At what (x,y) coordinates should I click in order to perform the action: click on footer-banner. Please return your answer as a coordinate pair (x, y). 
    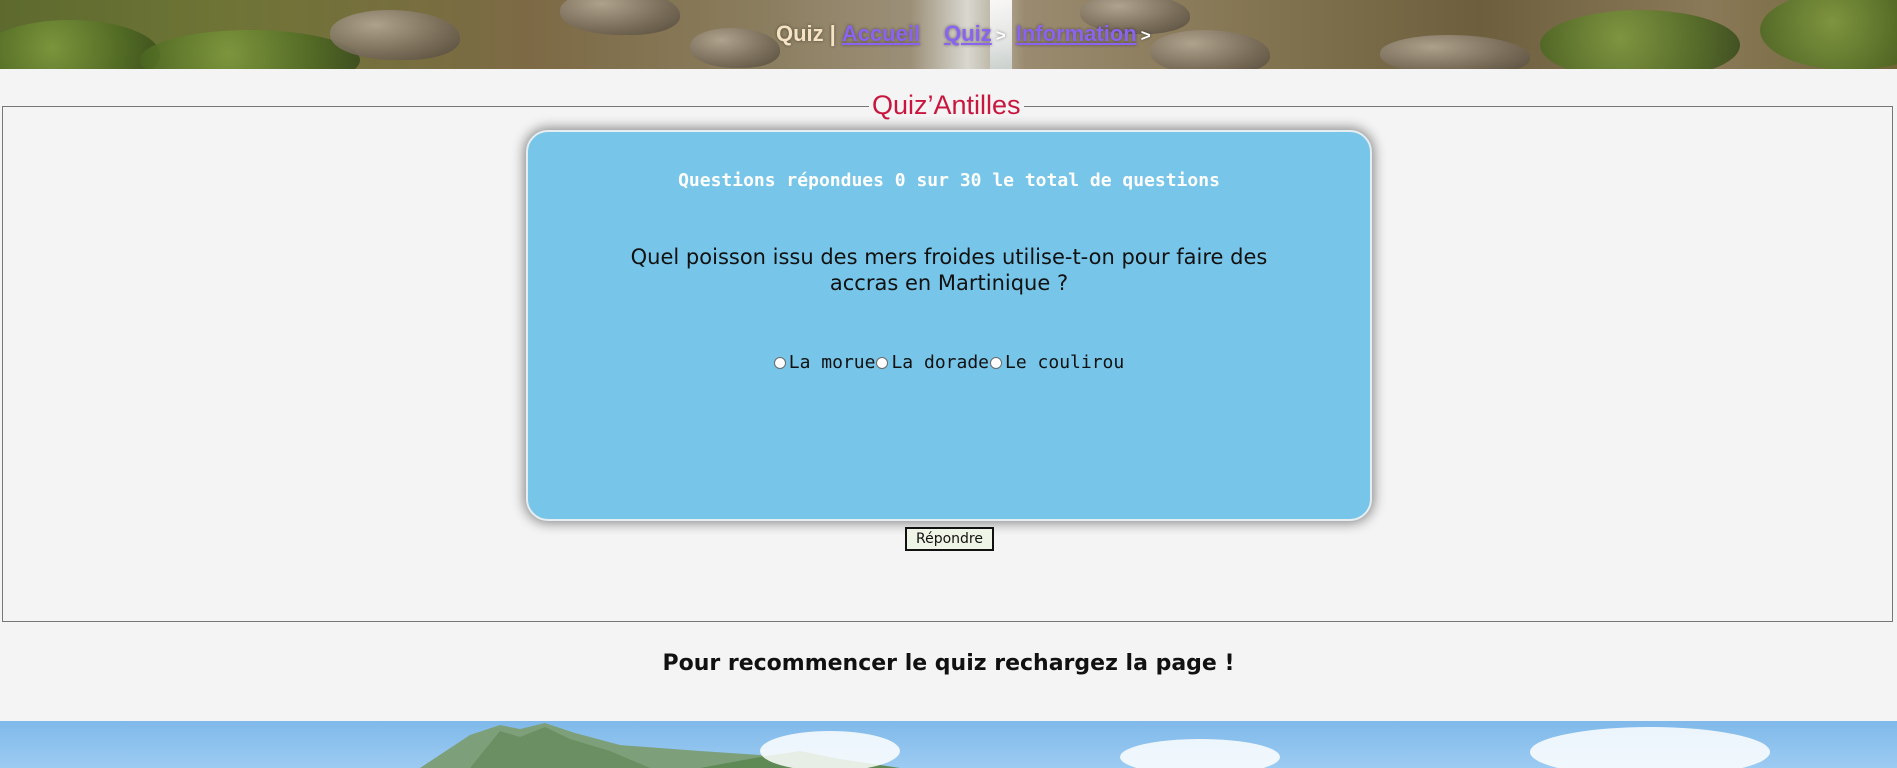
    Looking at the image, I should click on (948, 744).